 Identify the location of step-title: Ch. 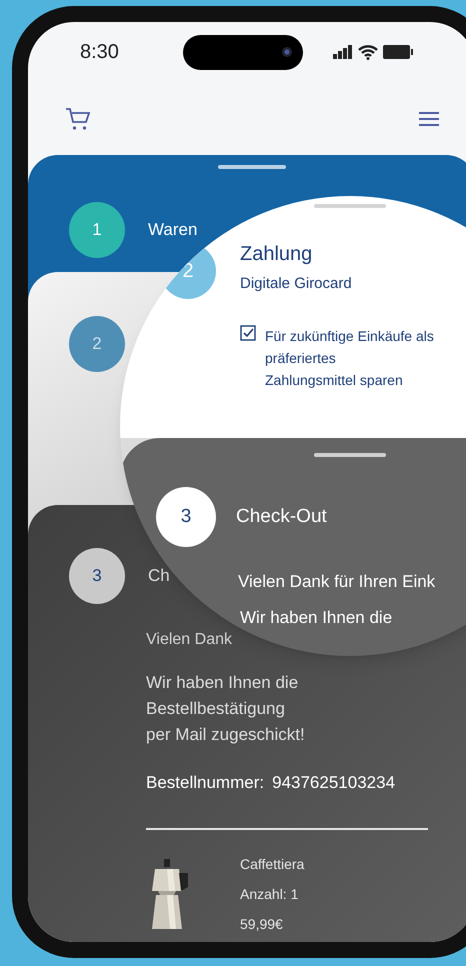
(159, 576).